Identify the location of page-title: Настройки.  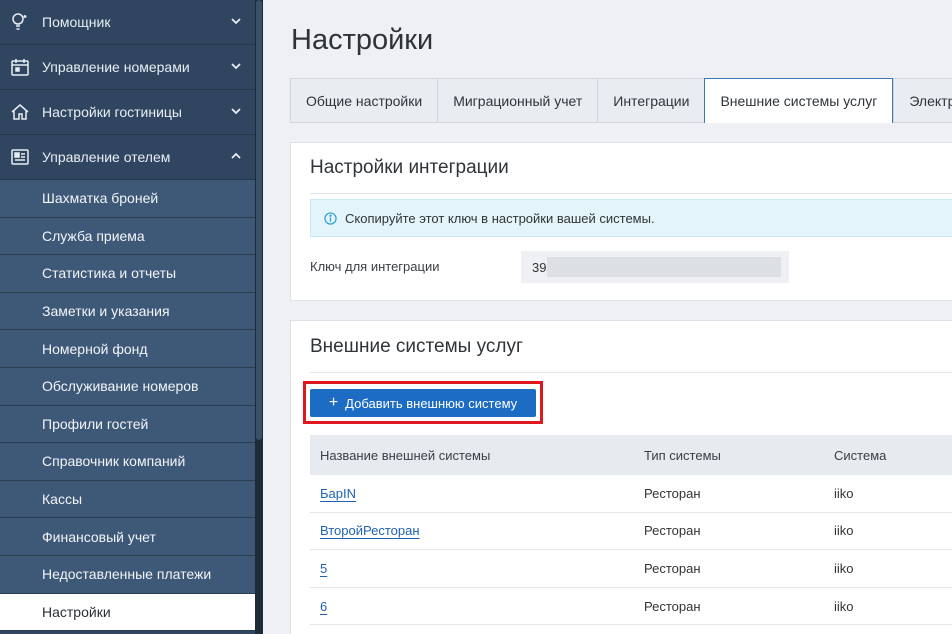
(362, 40).